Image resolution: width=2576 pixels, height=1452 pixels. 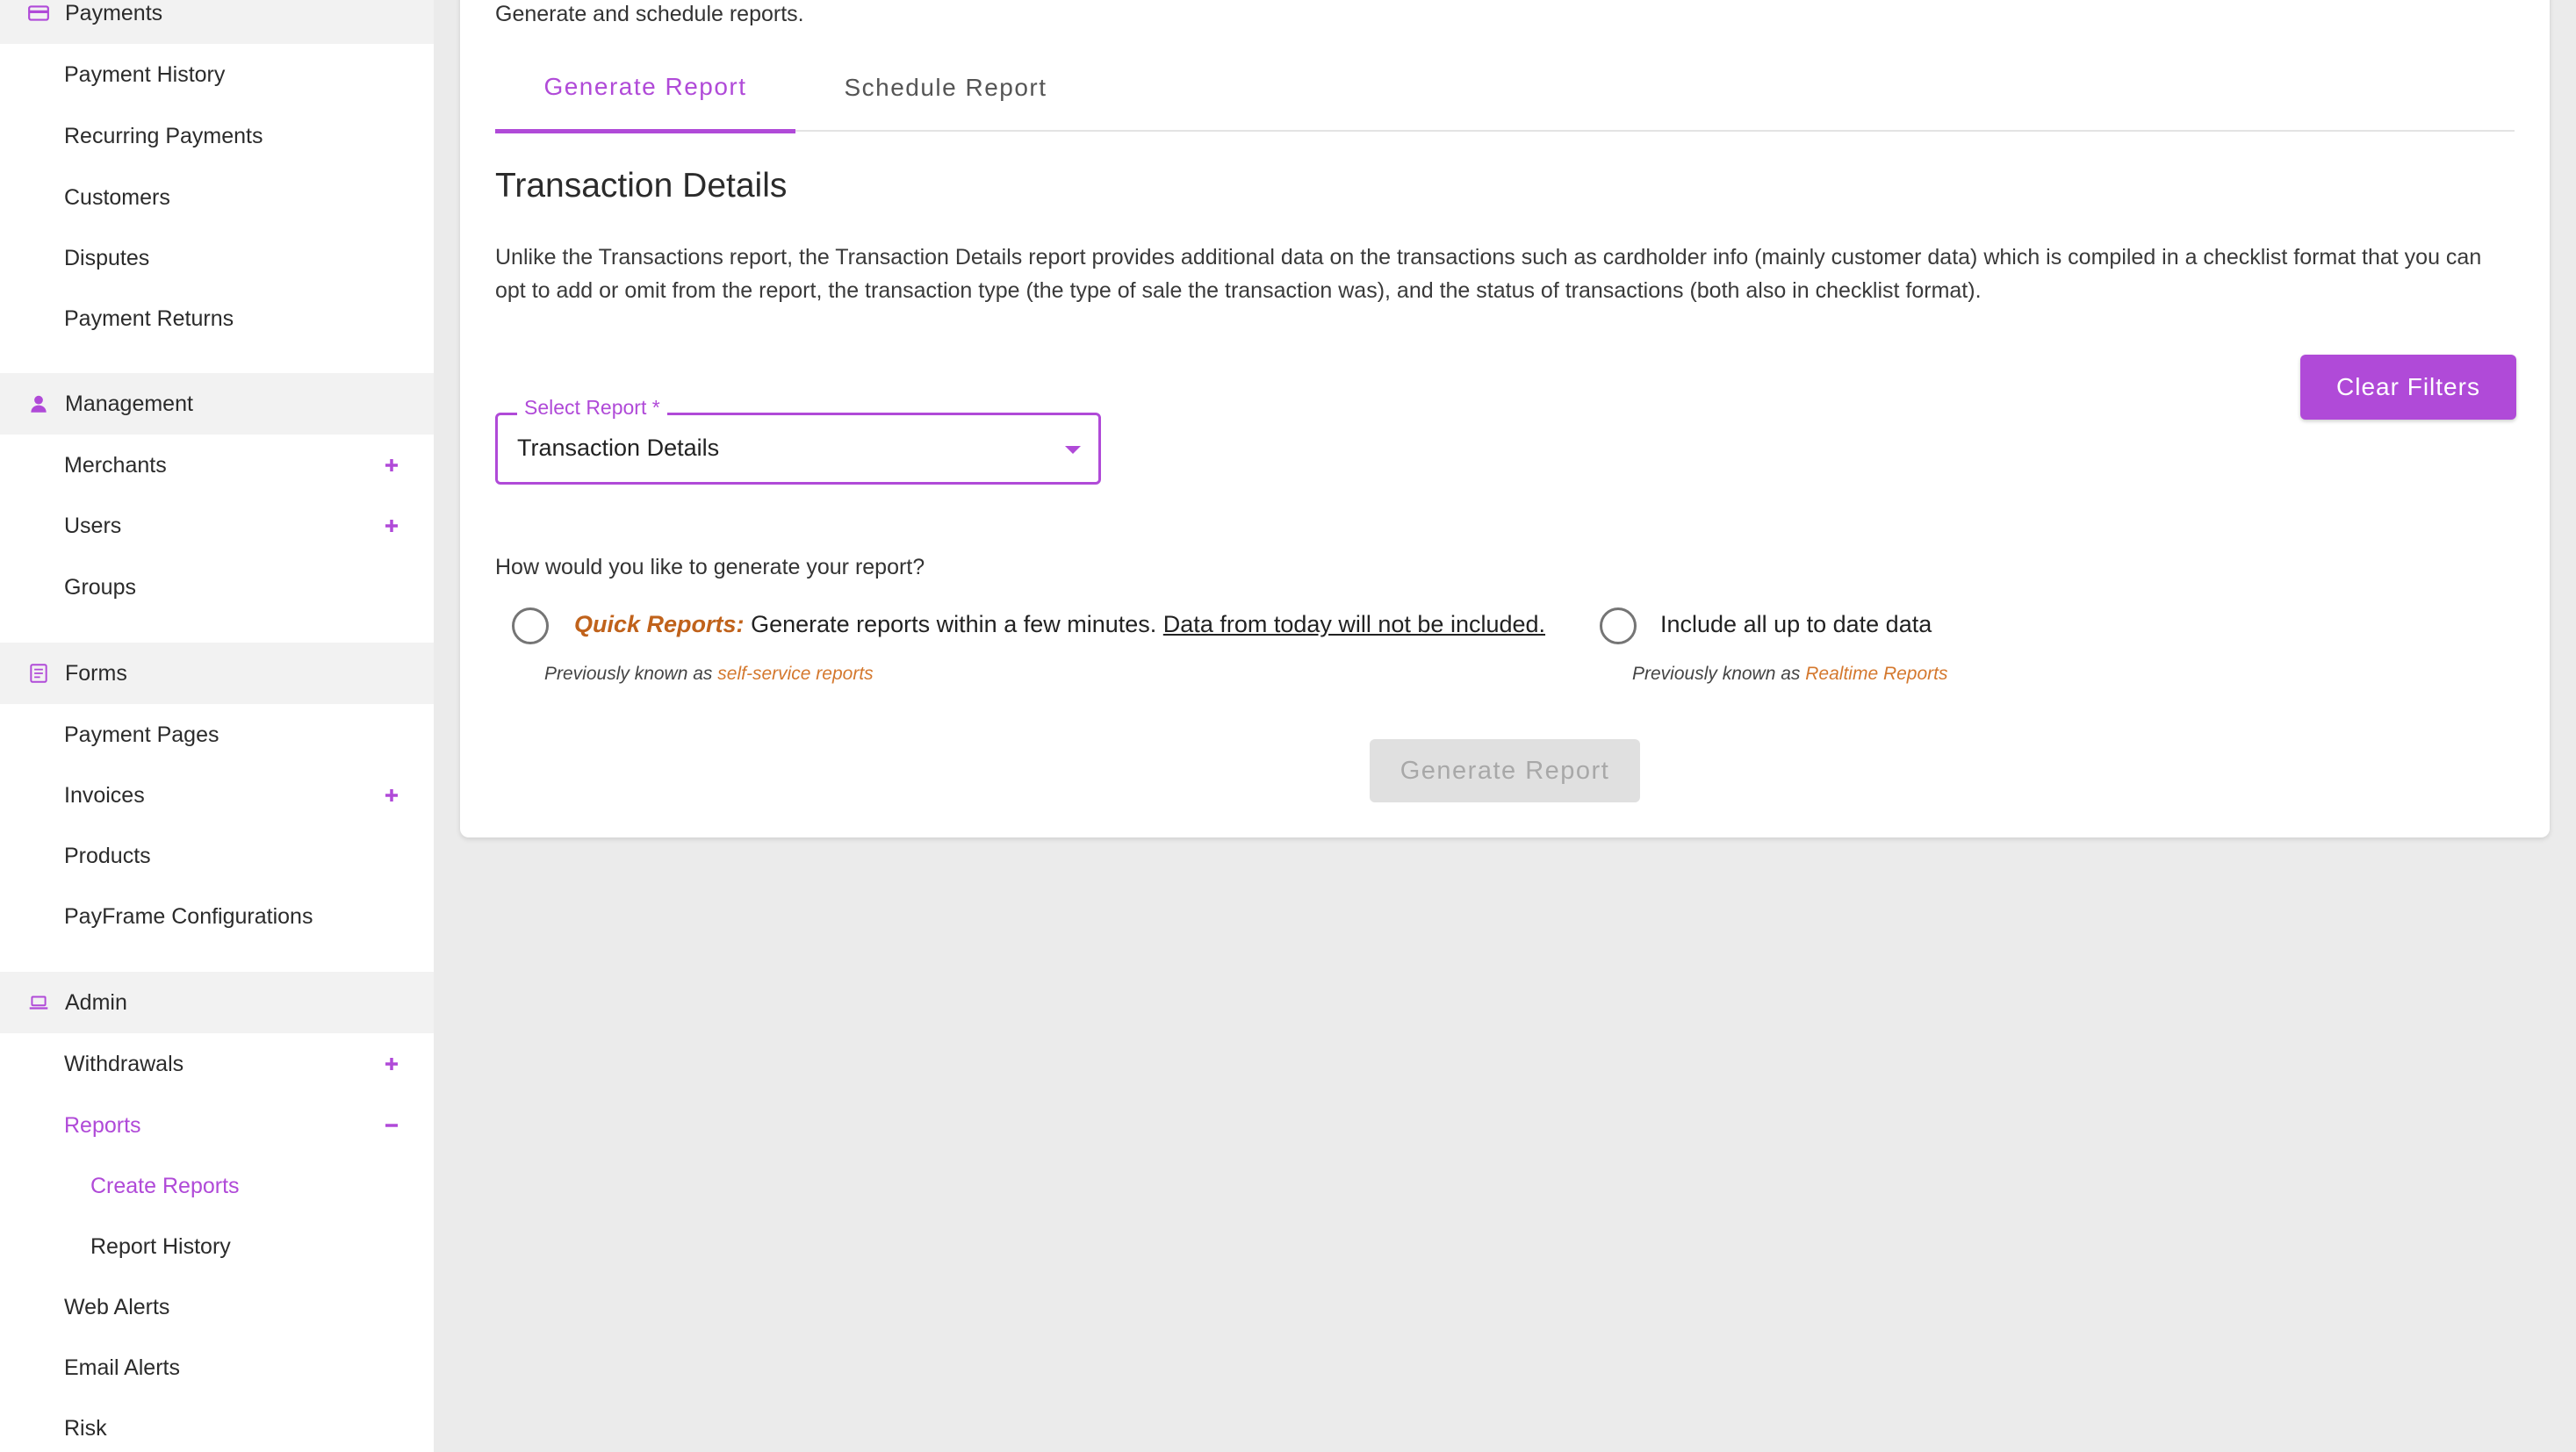 What do you see at coordinates (163, 135) in the screenshot?
I see `sidebar-item-label: Recurring Payments` at bounding box center [163, 135].